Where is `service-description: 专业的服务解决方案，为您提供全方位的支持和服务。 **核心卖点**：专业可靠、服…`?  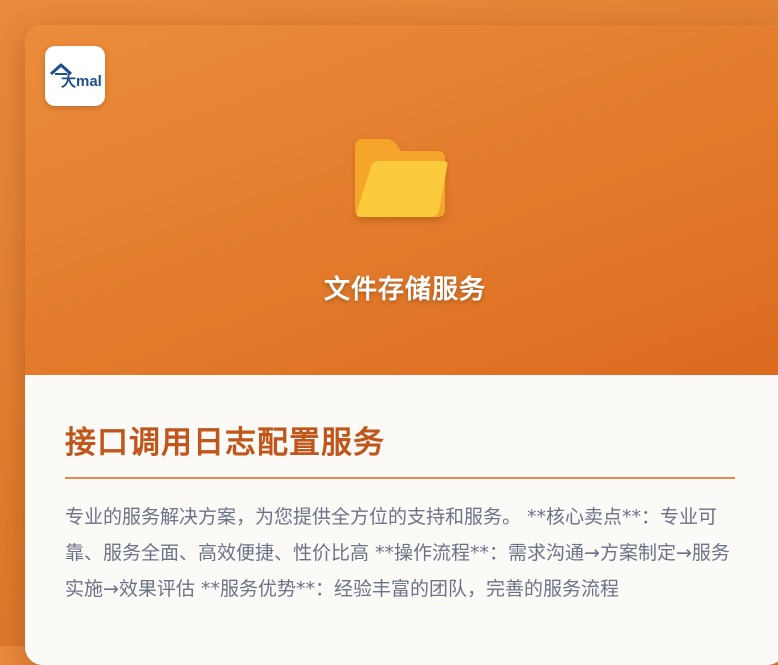
service-description: 专业的服务解决方案，为您提供全方位的支持和服务。 **核心卖点**：专业可靠、服… is located at coordinates (397, 553).